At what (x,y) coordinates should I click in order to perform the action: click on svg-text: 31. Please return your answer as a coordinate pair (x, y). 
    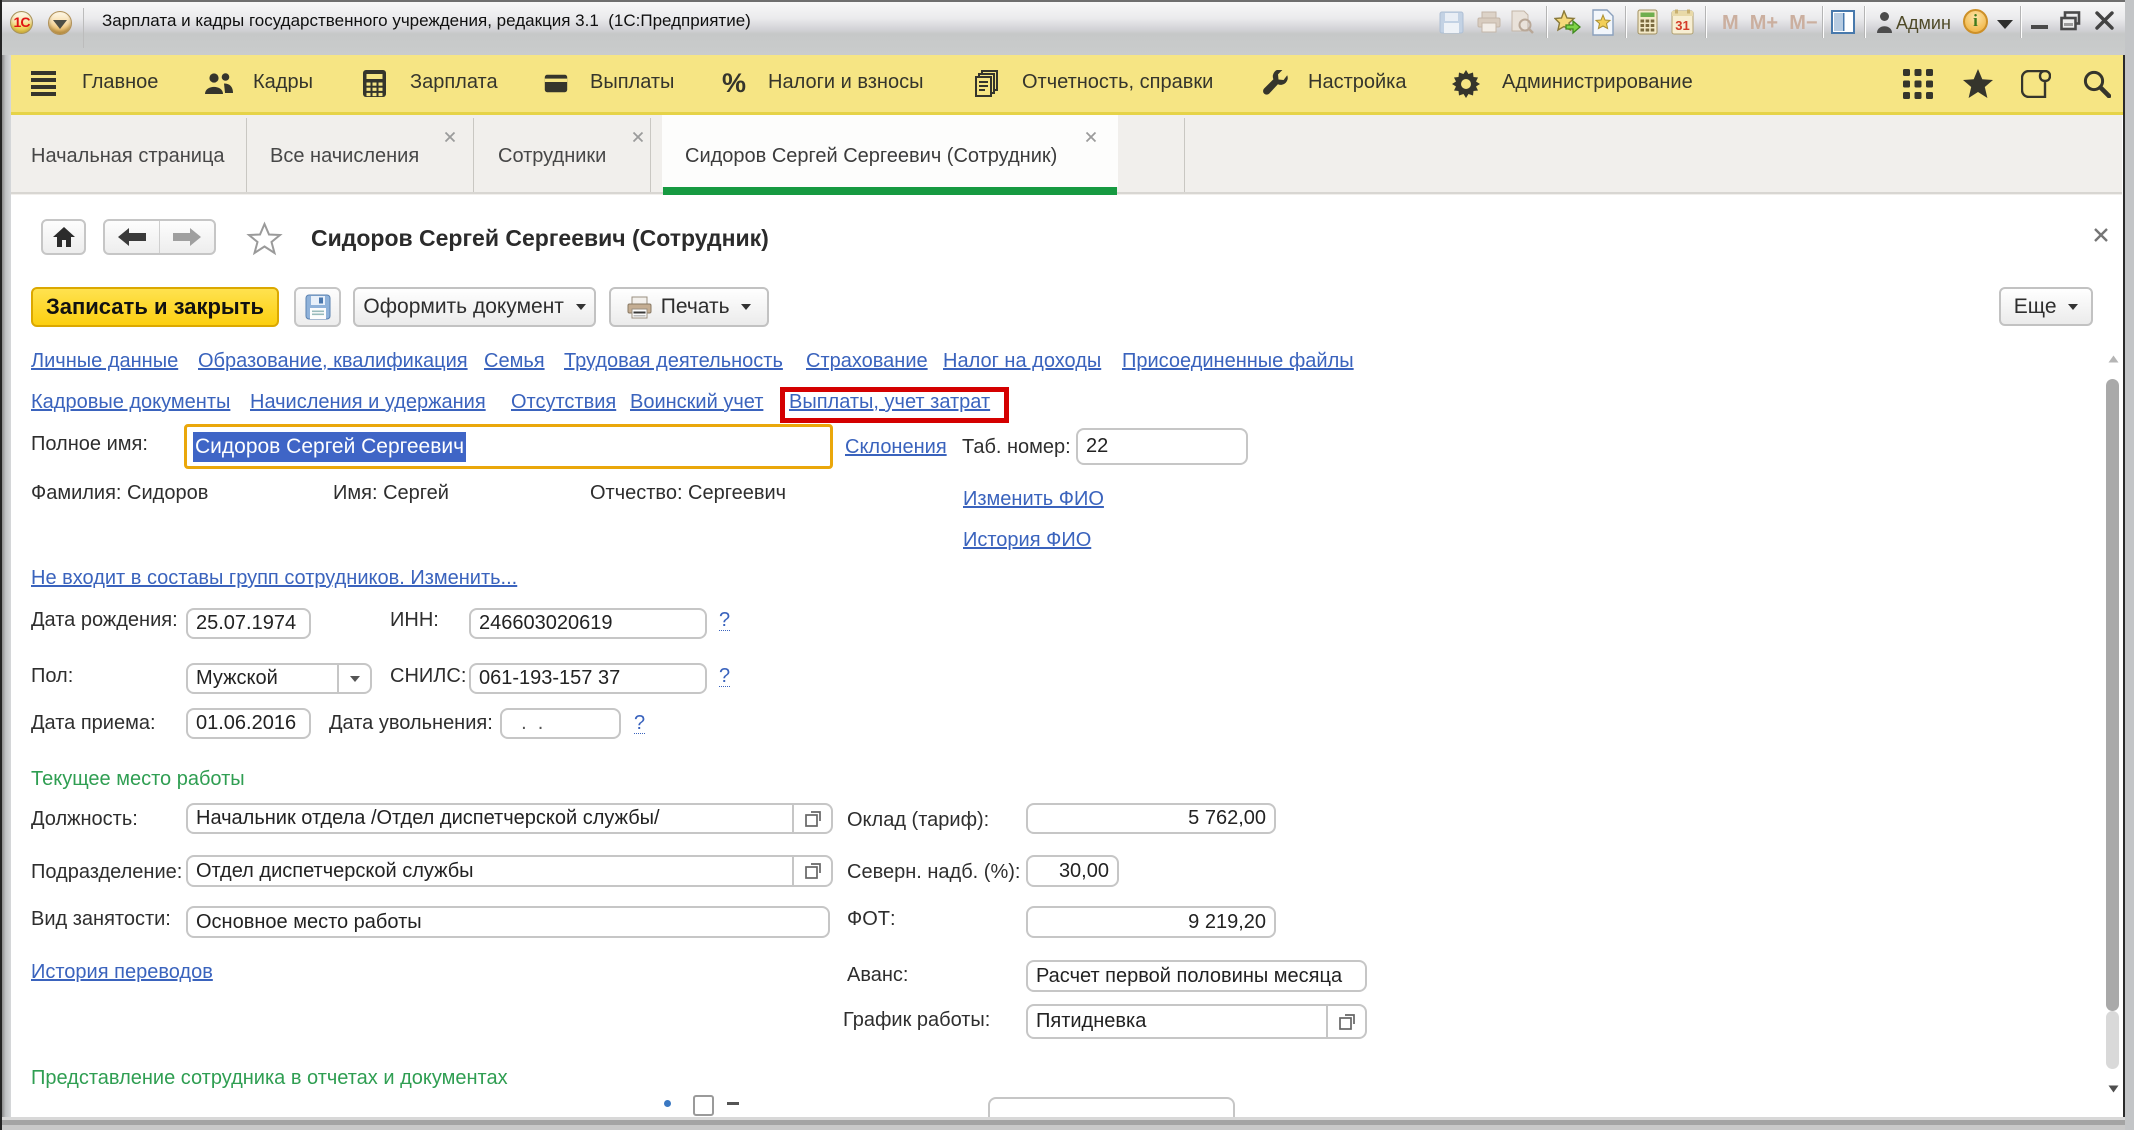
    Looking at the image, I should click on (1682, 25).